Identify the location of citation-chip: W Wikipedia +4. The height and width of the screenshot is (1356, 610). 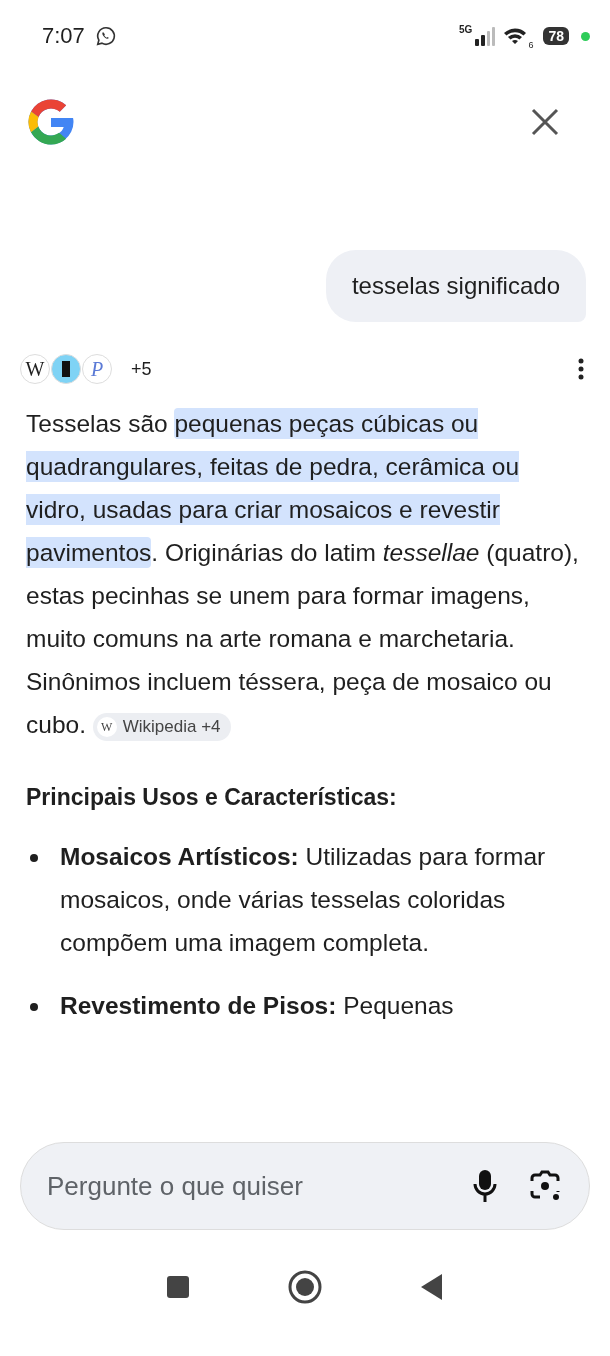
(161, 726).